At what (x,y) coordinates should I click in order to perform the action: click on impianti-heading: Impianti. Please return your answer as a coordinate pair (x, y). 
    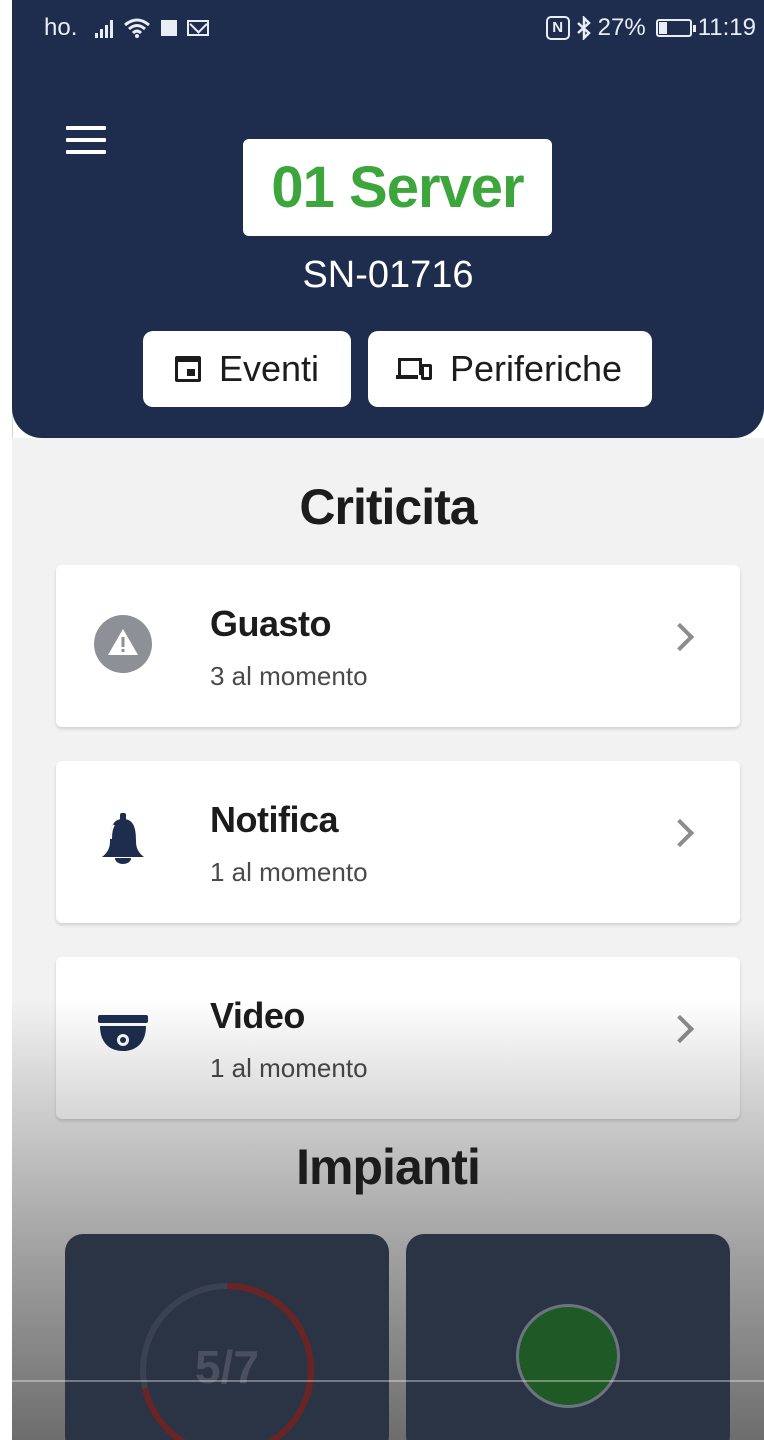
    Looking at the image, I should click on (388, 1167).